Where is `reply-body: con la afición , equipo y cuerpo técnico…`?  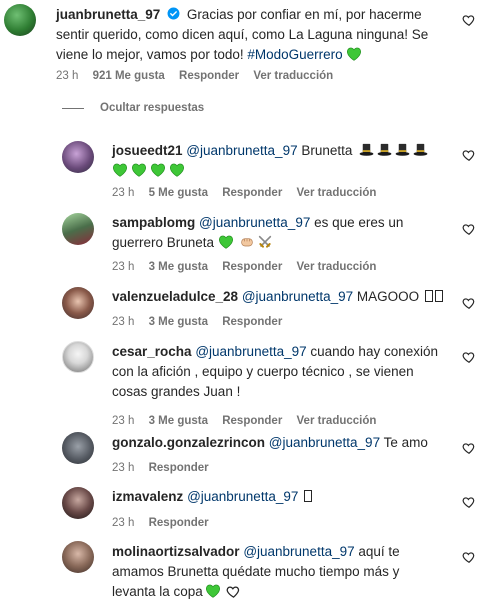 reply-body: con la afición , equipo y cuerpo técnico… is located at coordinates (263, 371).